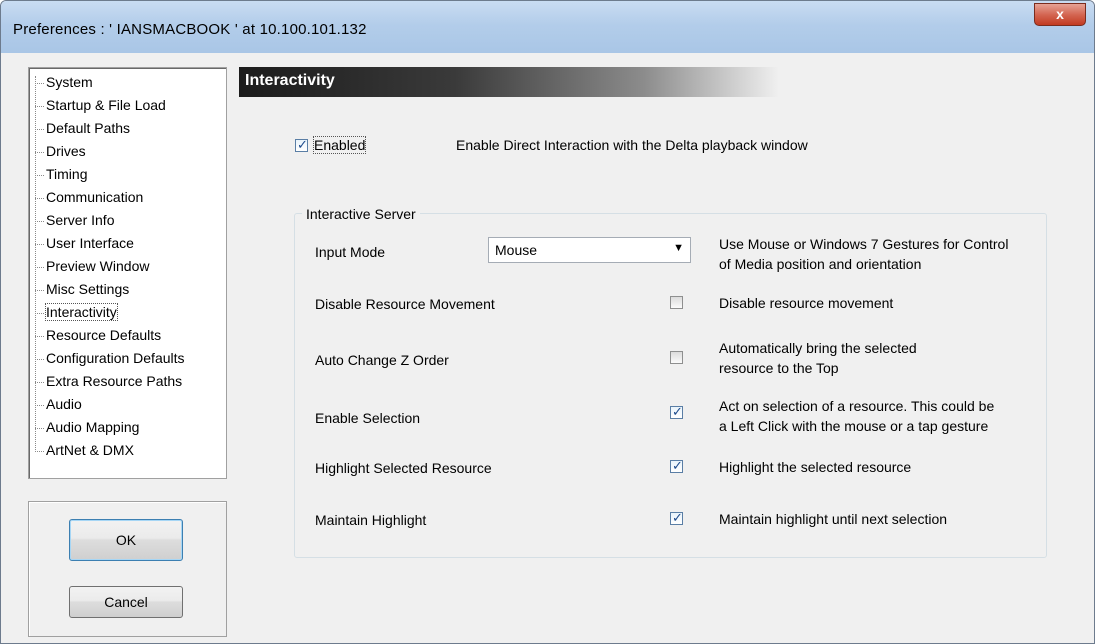 The image size is (1095, 644). I want to click on tree-item-audio: Audio, so click(58, 406).